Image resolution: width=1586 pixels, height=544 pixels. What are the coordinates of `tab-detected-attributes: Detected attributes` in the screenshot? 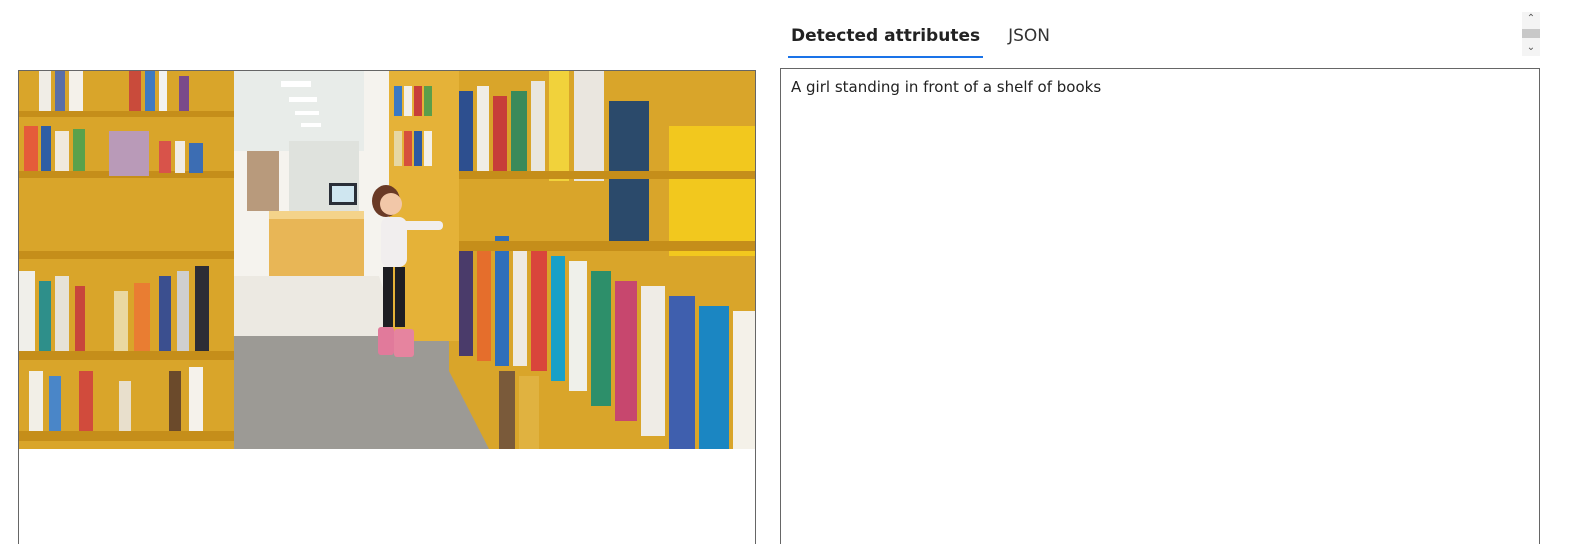 It's located at (886, 37).